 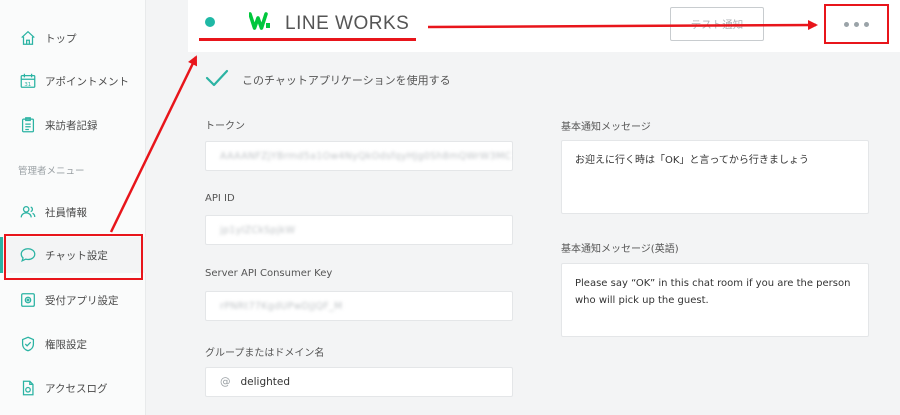 I want to click on sidebar-item-permissions: 権限設定, so click(x=73, y=344).